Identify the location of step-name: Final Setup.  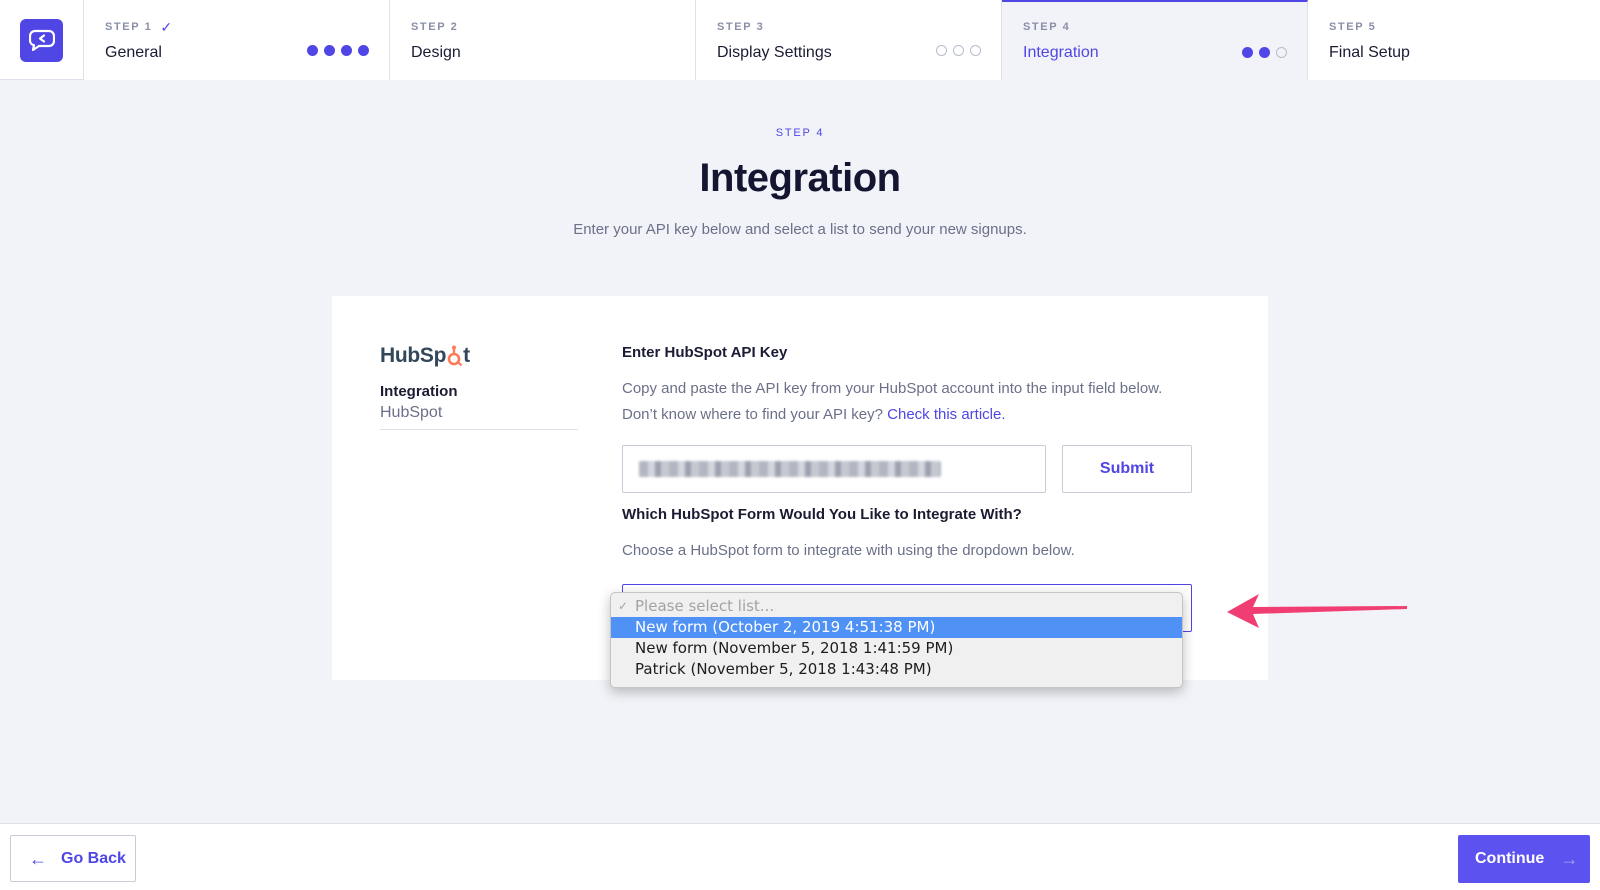
(1369, 52).